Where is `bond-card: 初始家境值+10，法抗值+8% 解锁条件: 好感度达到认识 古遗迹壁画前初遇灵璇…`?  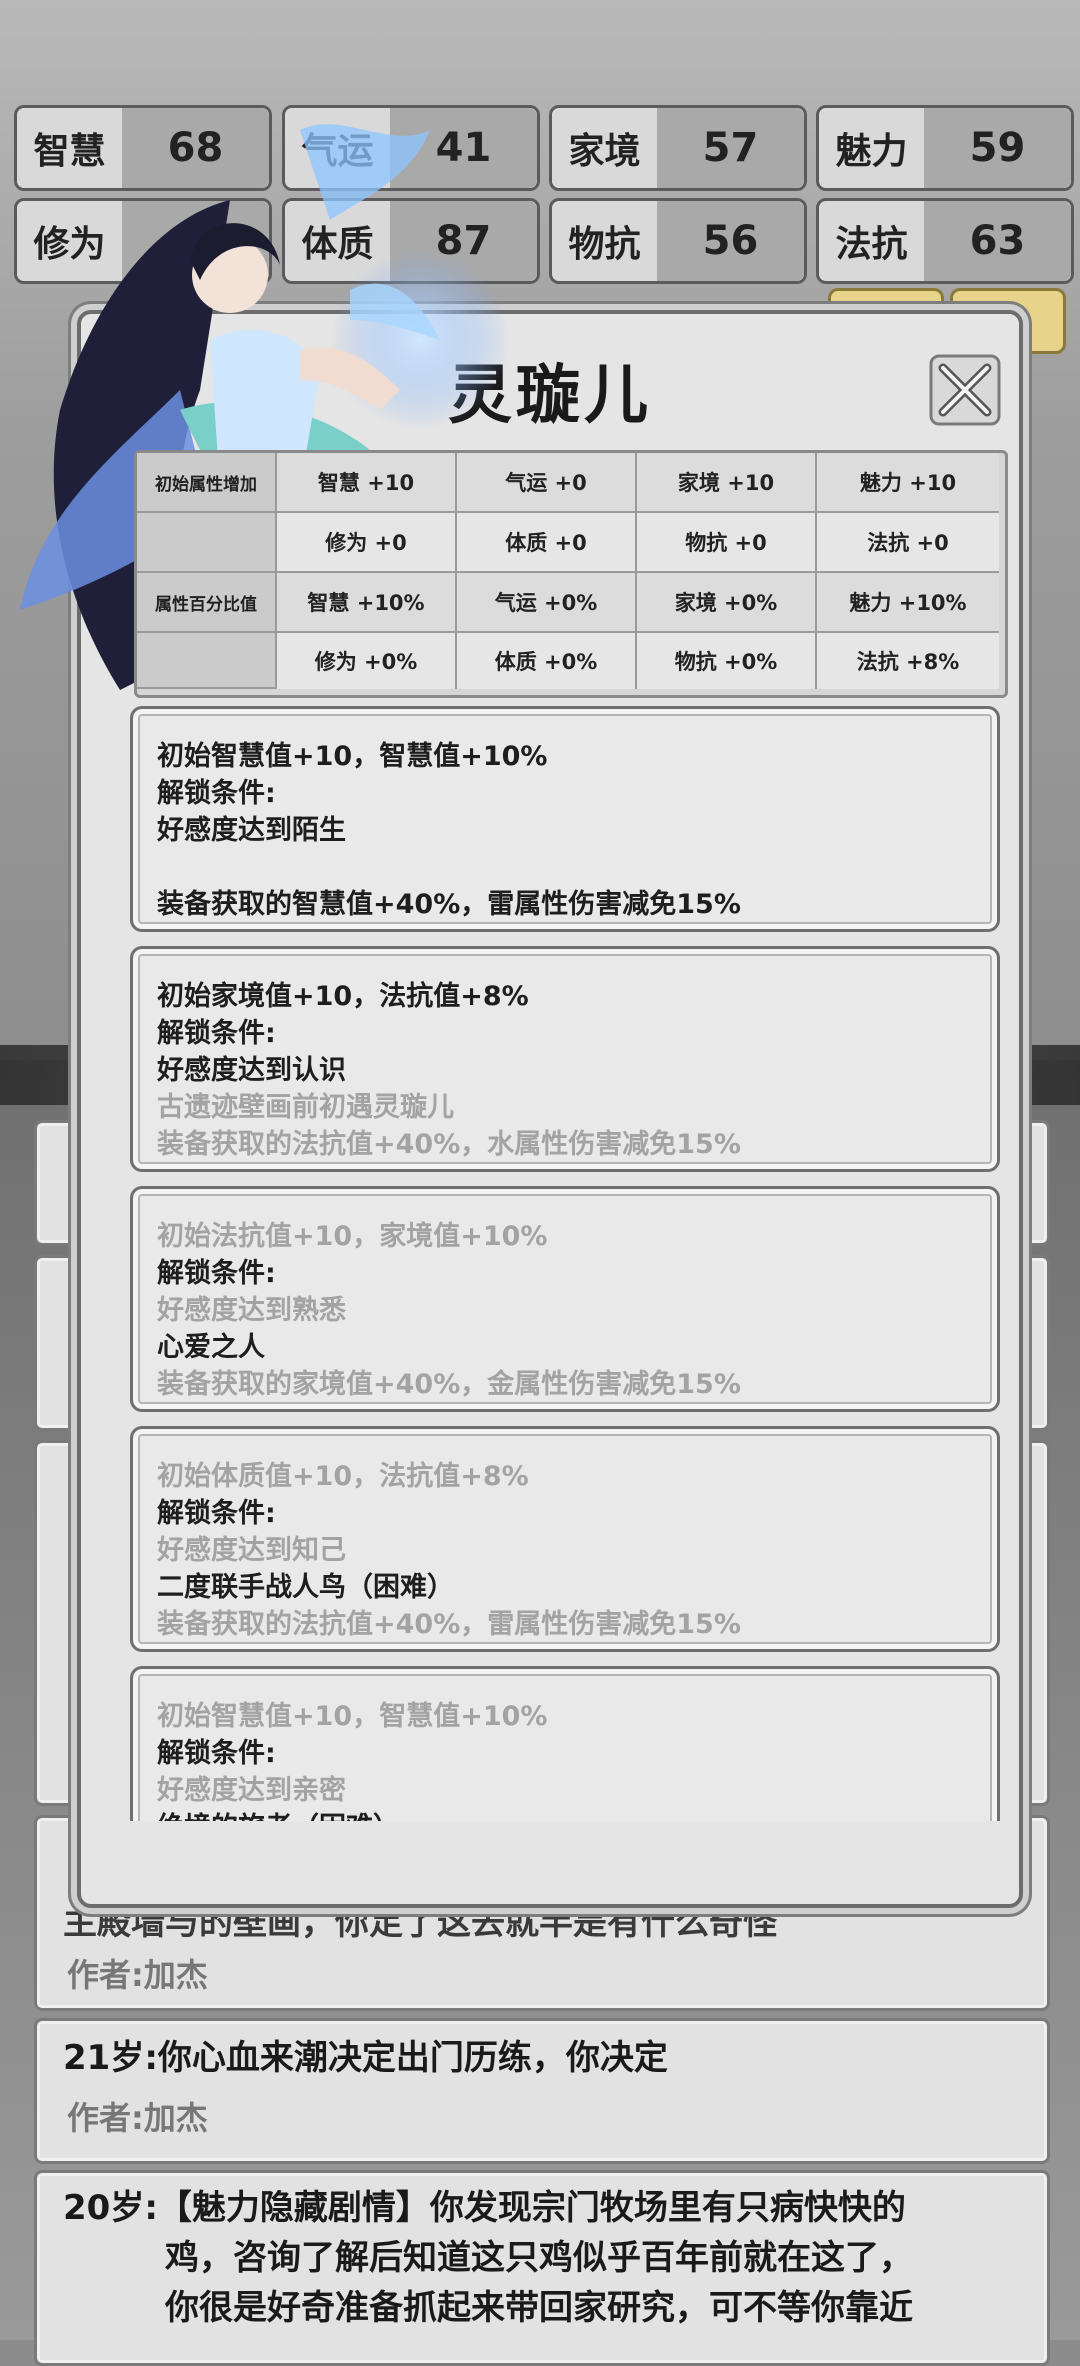 bond-card: 初始家境值+10，法抗值+8% 解锁条件: 好感度达到认识 古遗迹壁画前初遇灵璇… is located at coordinates (565, 1059).